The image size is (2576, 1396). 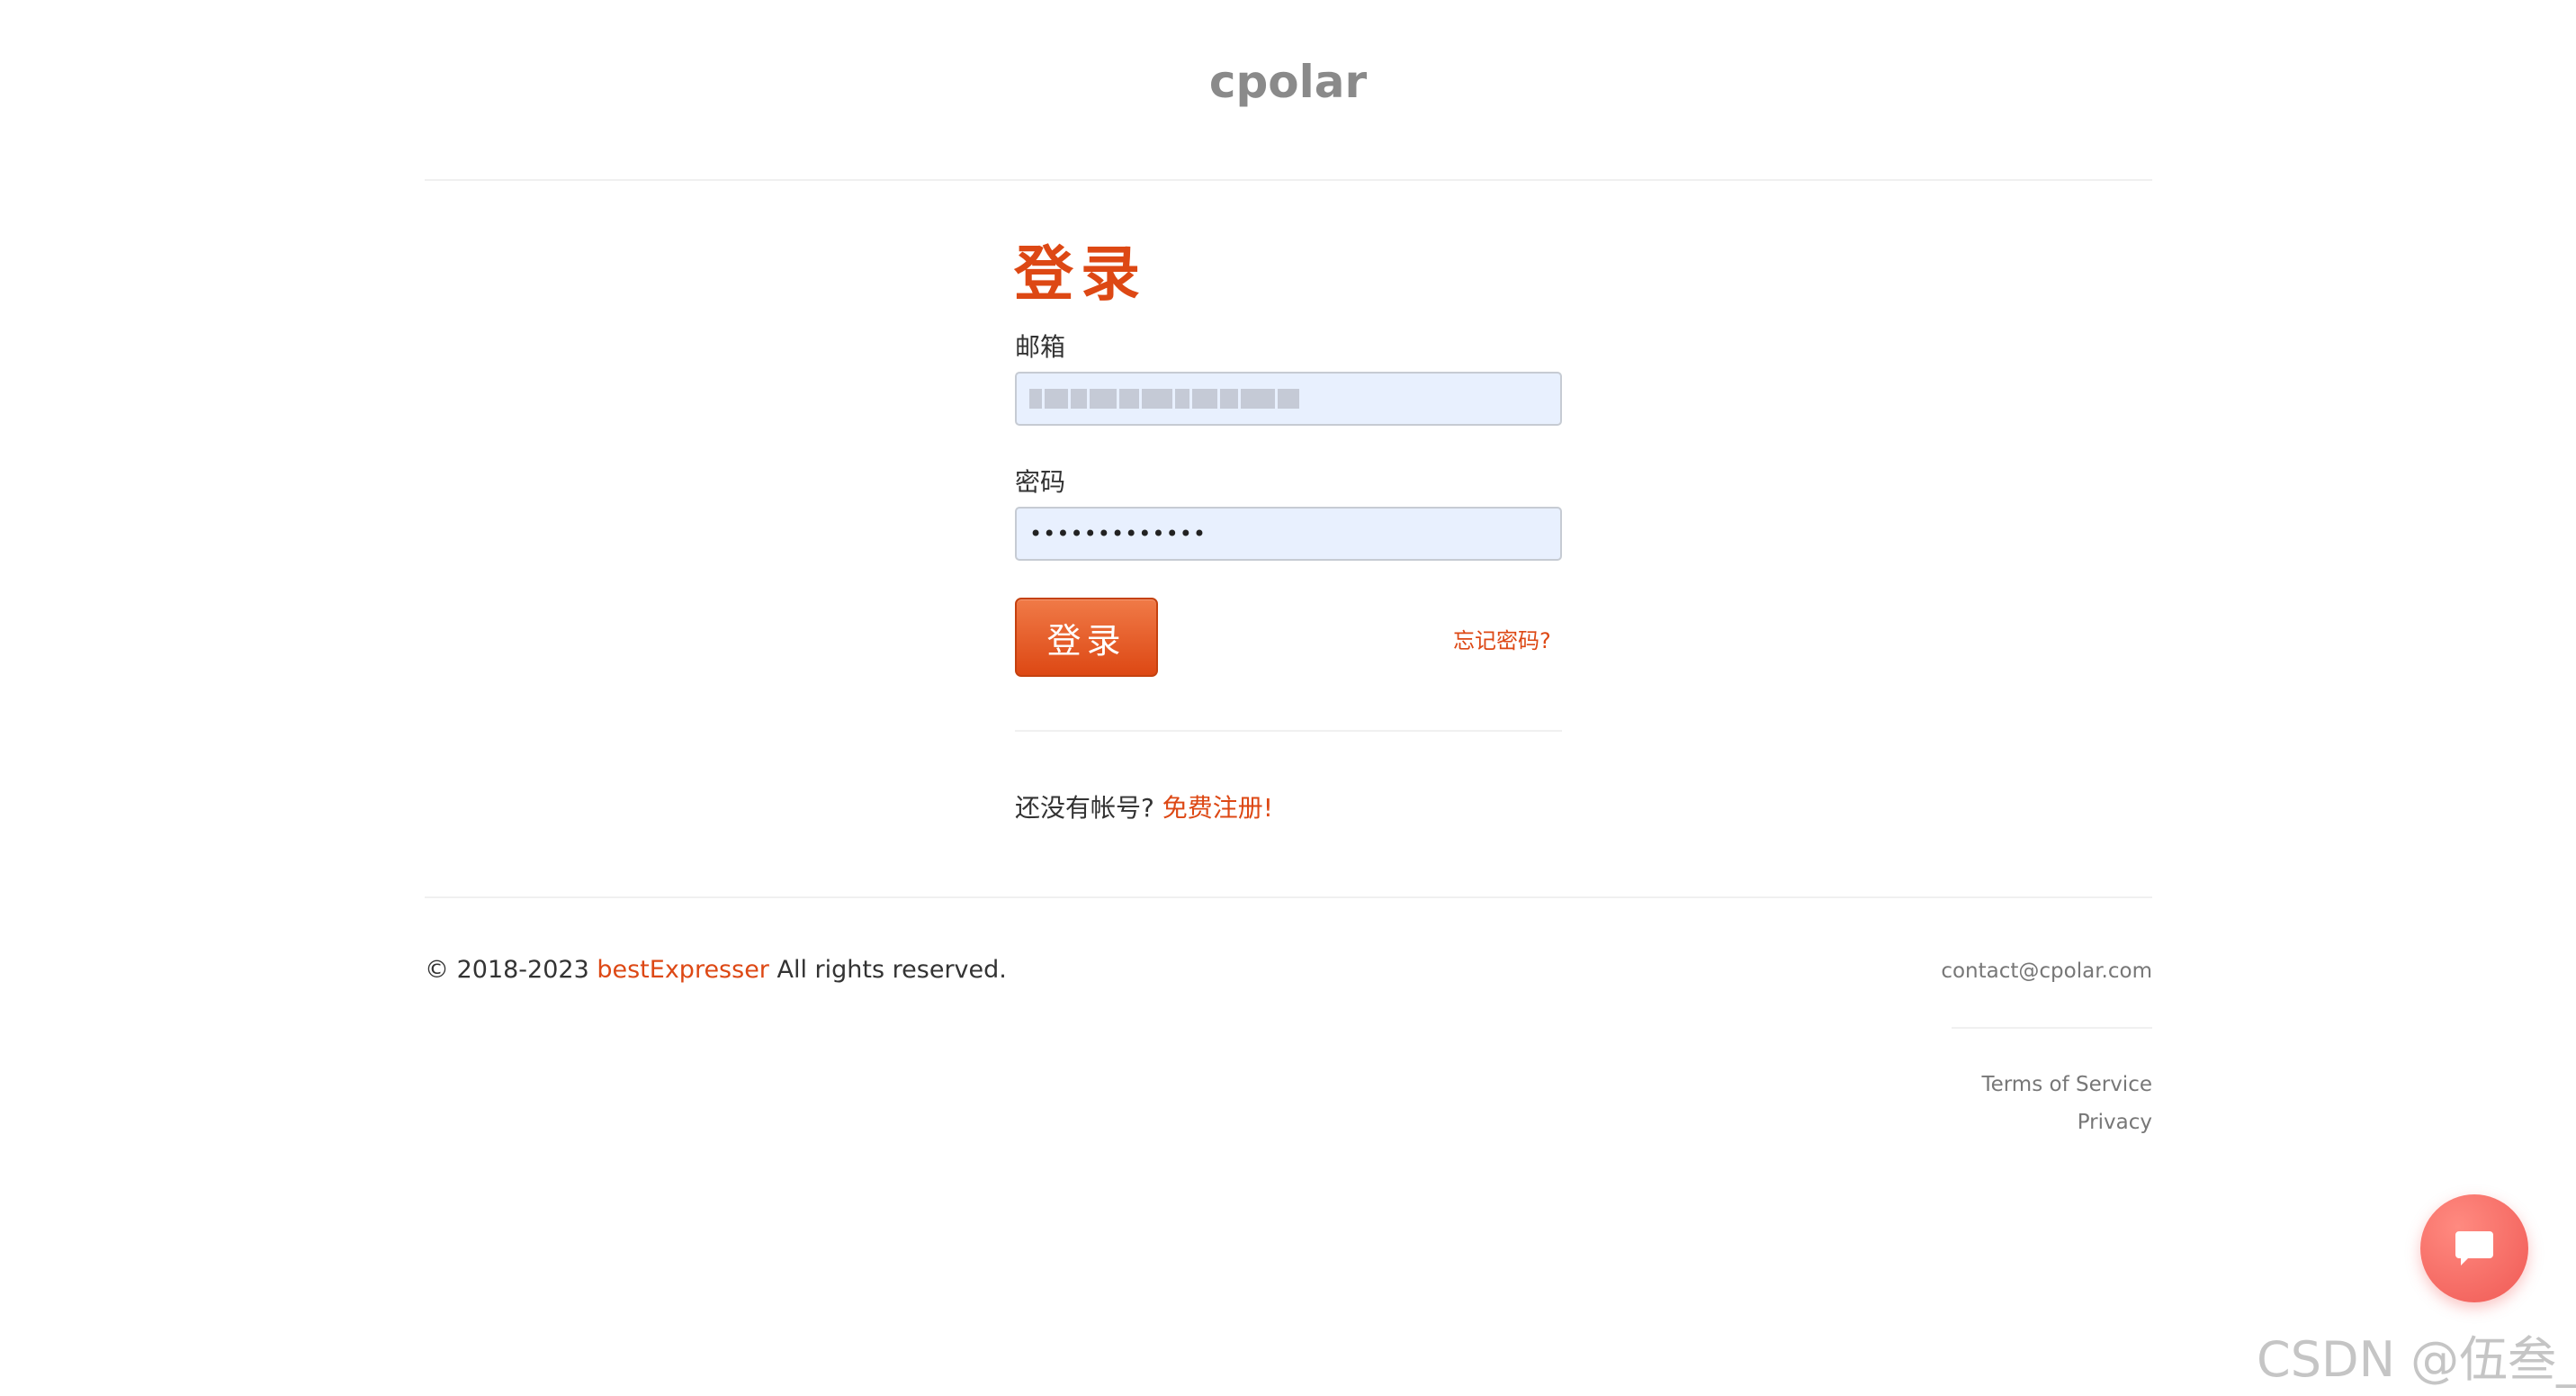 I want to click on email-field, so click(x=1289, y=399).